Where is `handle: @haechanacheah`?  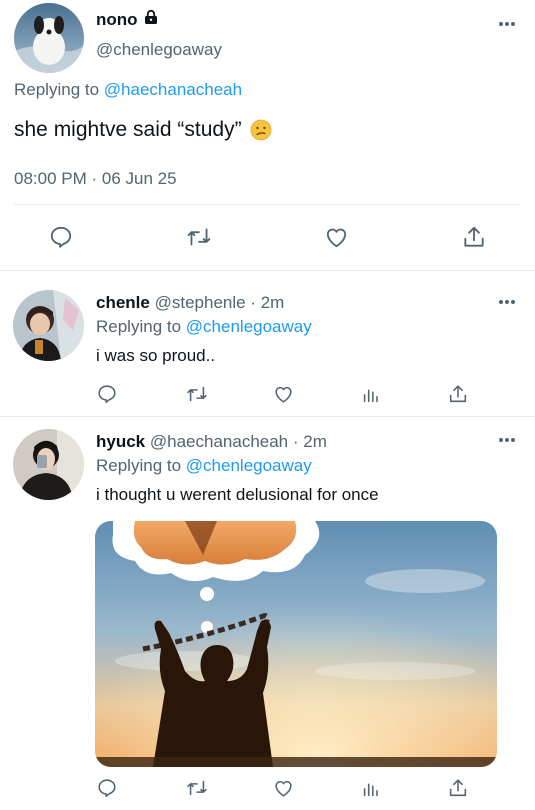 handle: @haechanacheah is located at coordinates (219, 441).